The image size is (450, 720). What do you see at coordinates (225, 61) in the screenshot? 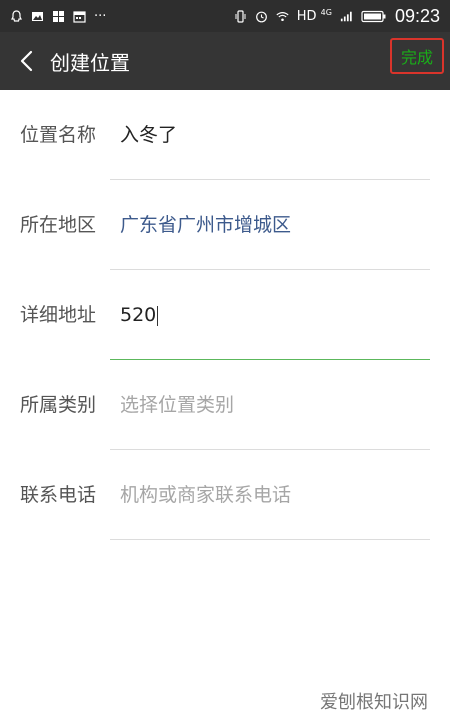
I see `app-bar: 创建位置 完成` at bounding box center [225, 61].